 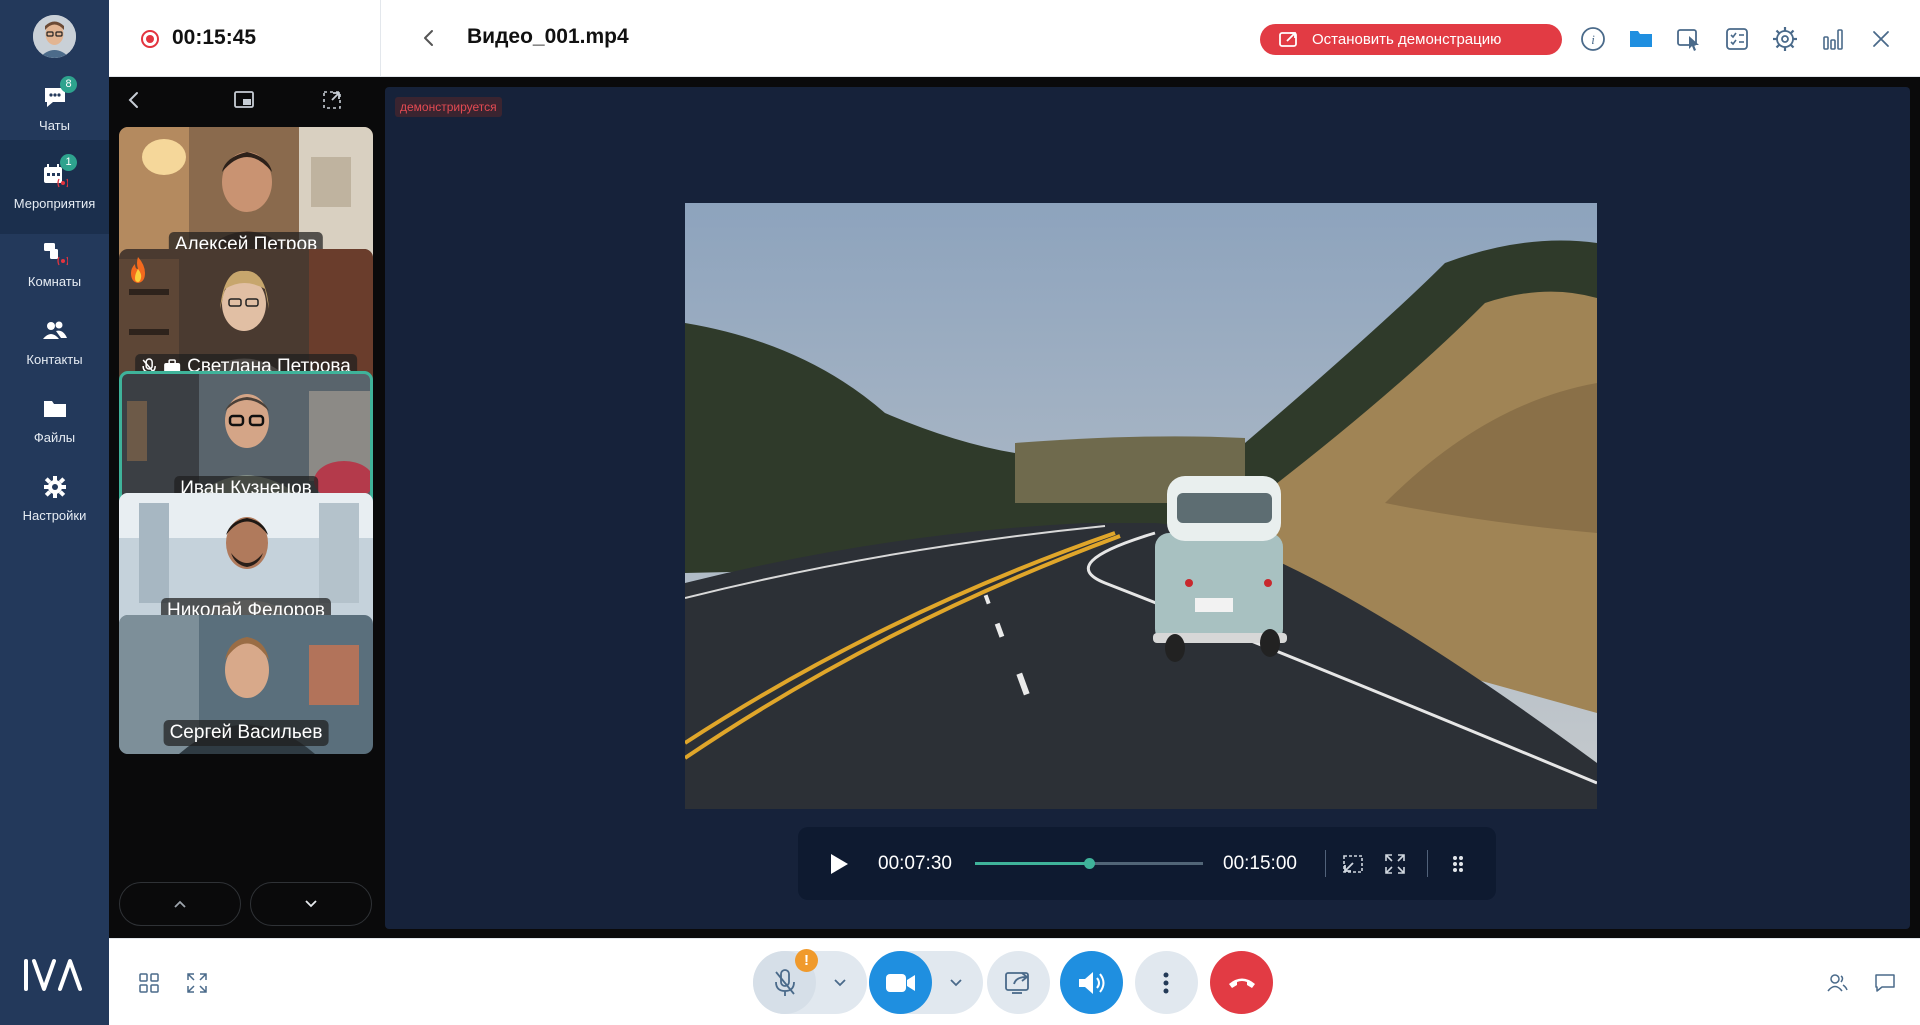 I want to click on seek-handle, so click(x=1089, y=863).